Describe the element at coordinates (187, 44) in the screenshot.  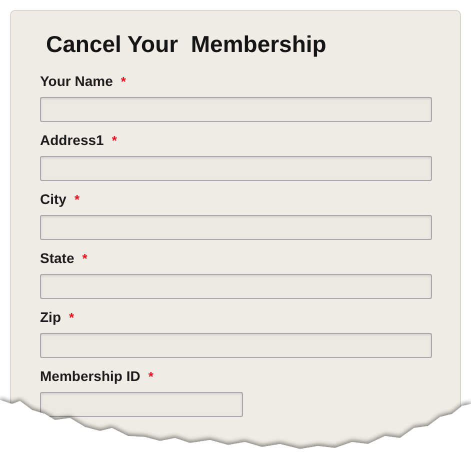
I see `form-title: Cancel Your Membership` at that location.